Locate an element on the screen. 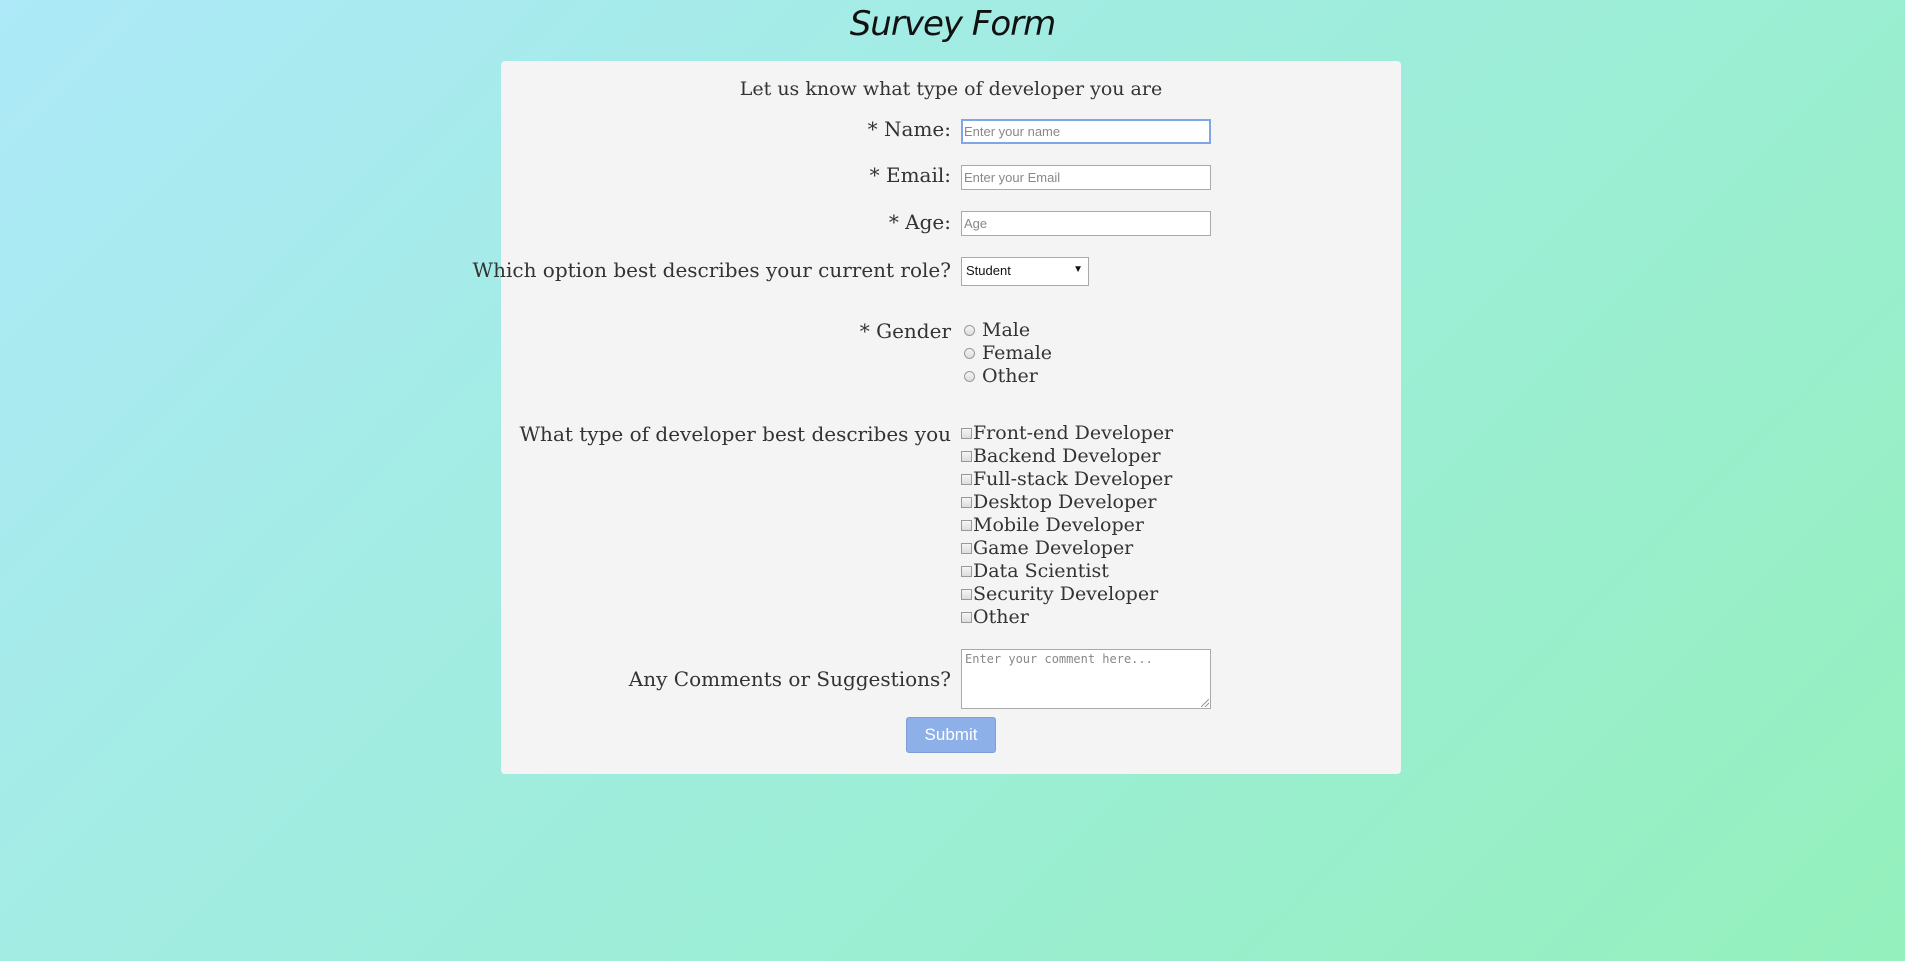 Image resolution: width=1905 pixels, height=961 pixels. role-select-value: Student is located at coordinates (988, 270).